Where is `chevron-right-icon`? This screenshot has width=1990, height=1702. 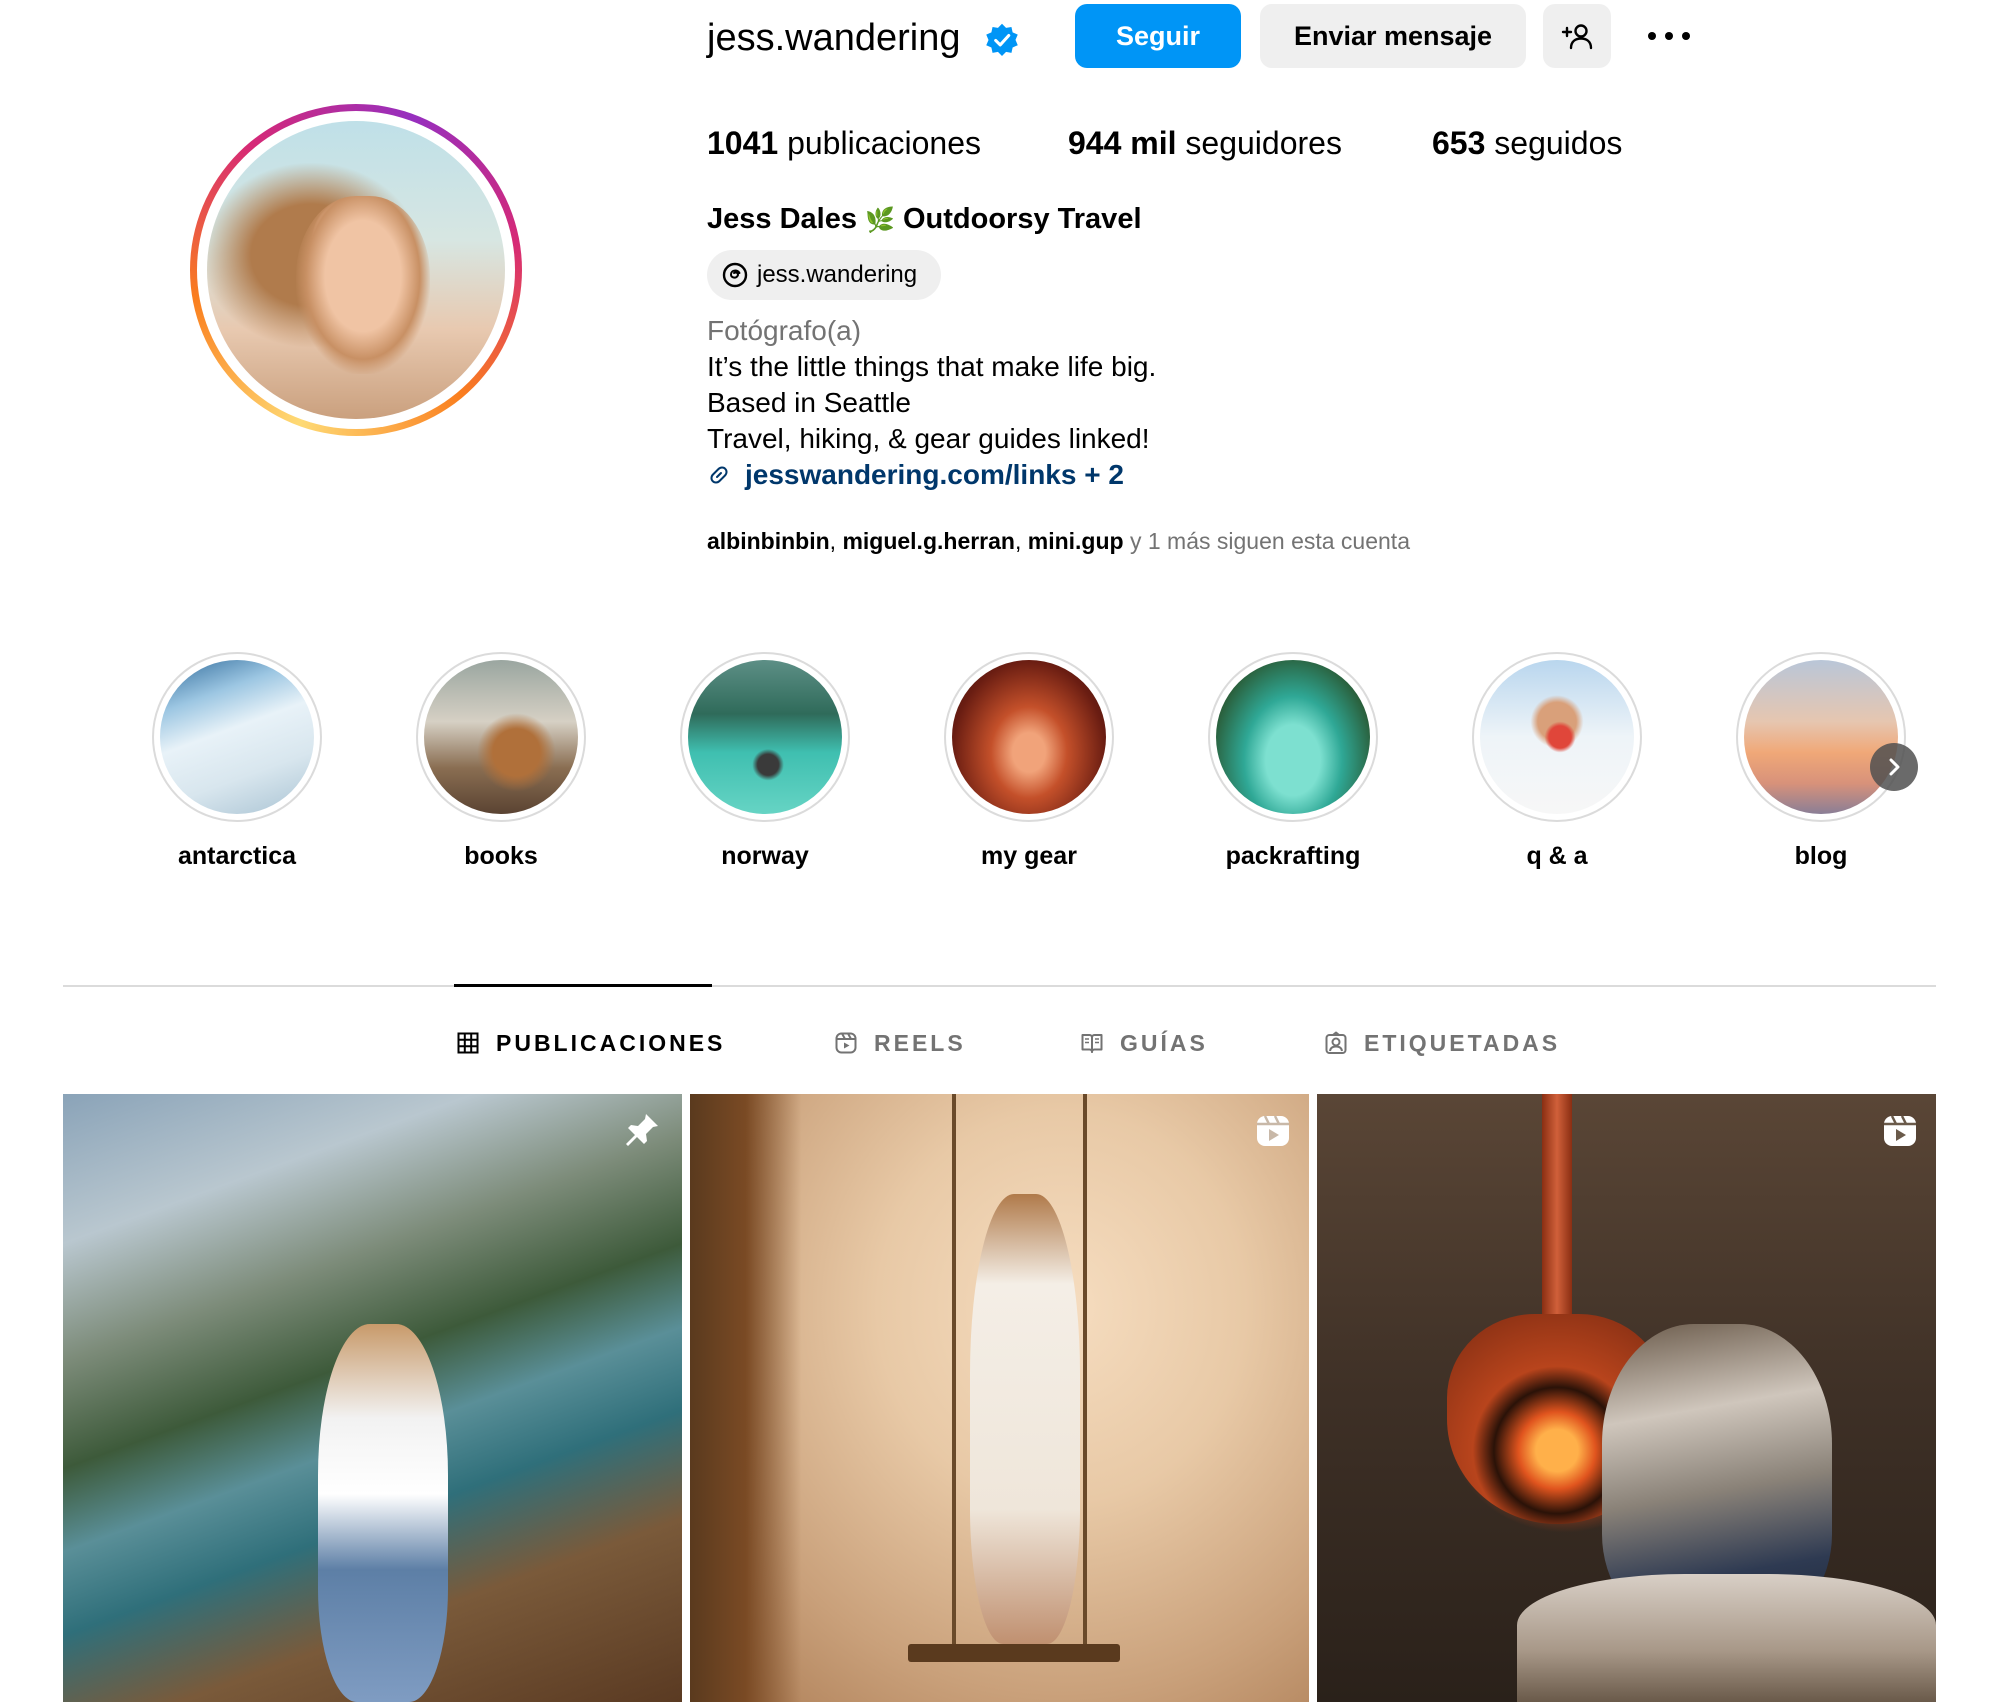
chevron-right-icon is located at coordinates (1894, 767).